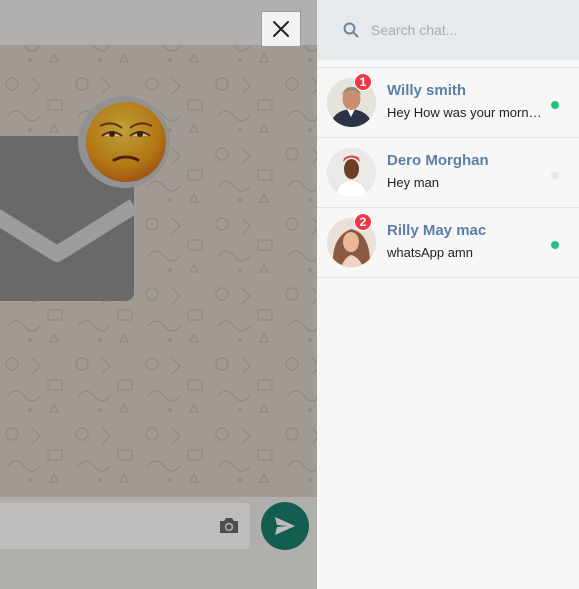 The width and height of the screenshot is (579, 589). Describe the element at coordinates (466, 30) in the screenshot. I see `search-input` at that location.